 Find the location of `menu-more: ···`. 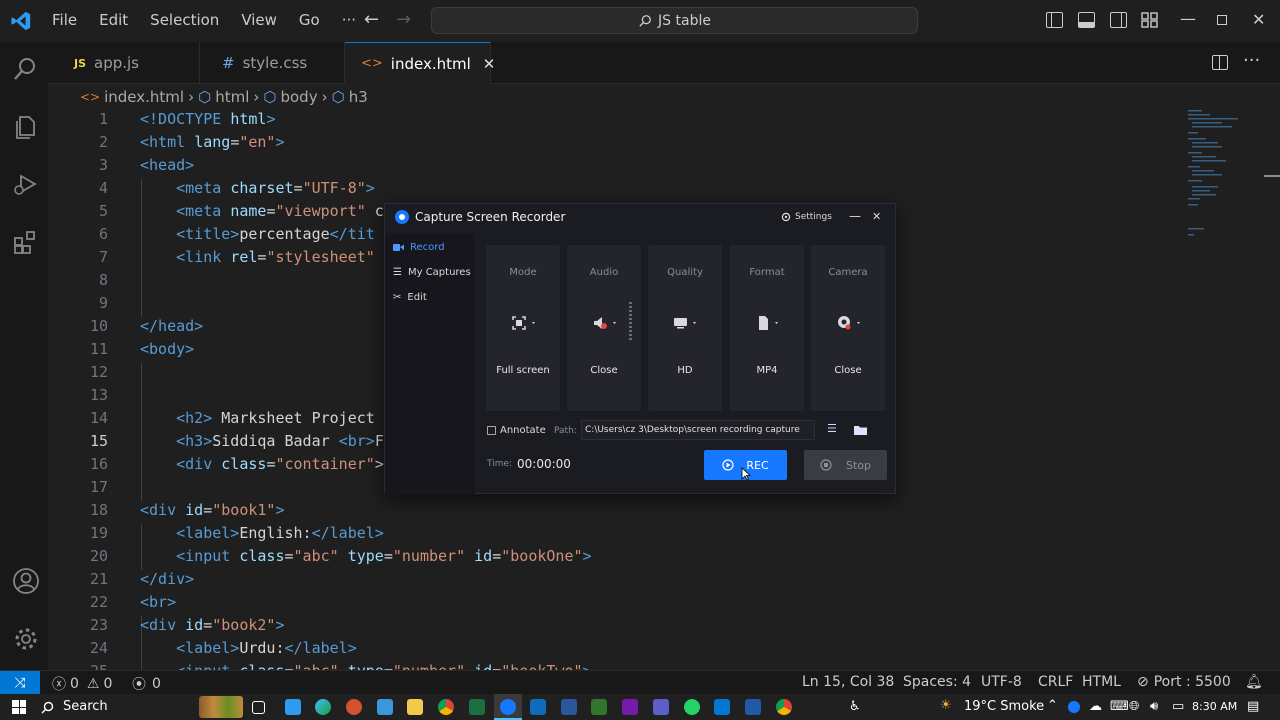

menu-more: ··· is located at coordinates (349, 20).